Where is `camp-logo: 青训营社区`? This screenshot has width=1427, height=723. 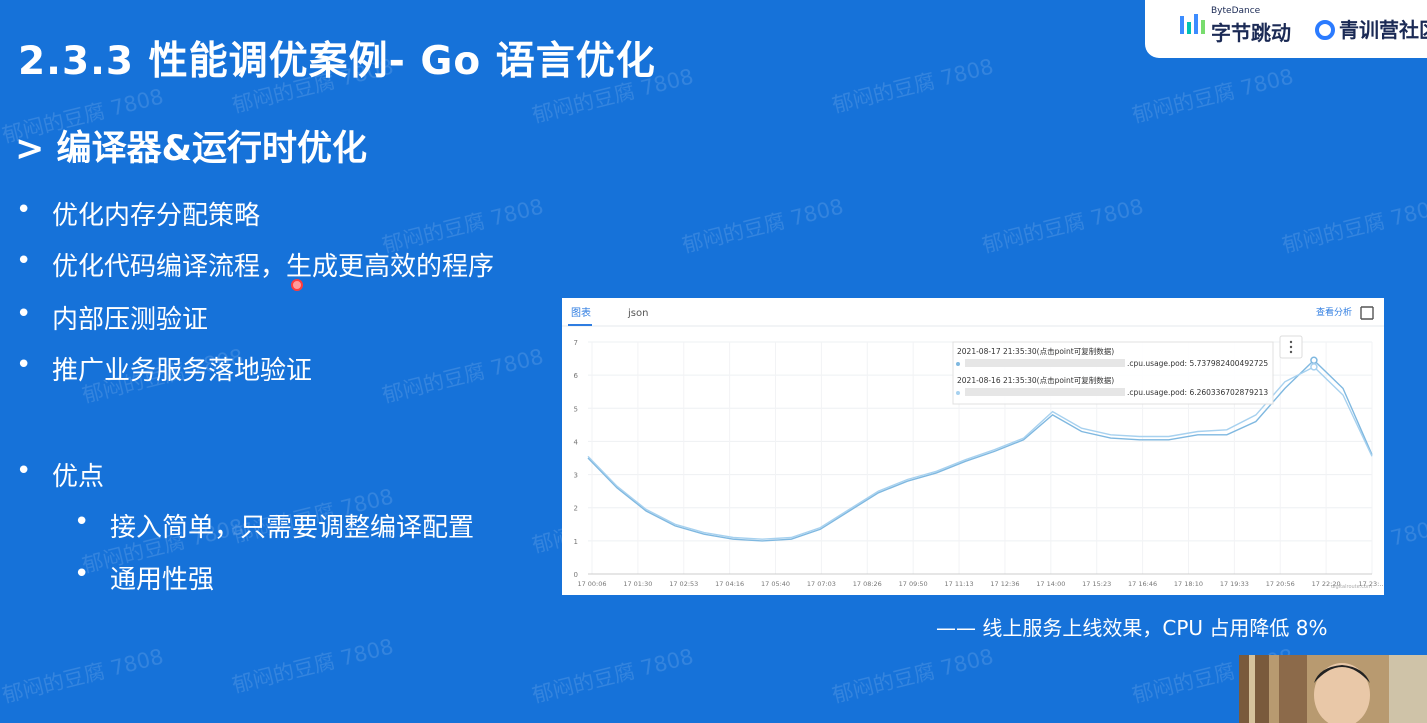 camp-logo: 青训营社区 is located at coordinates (1370, 28).